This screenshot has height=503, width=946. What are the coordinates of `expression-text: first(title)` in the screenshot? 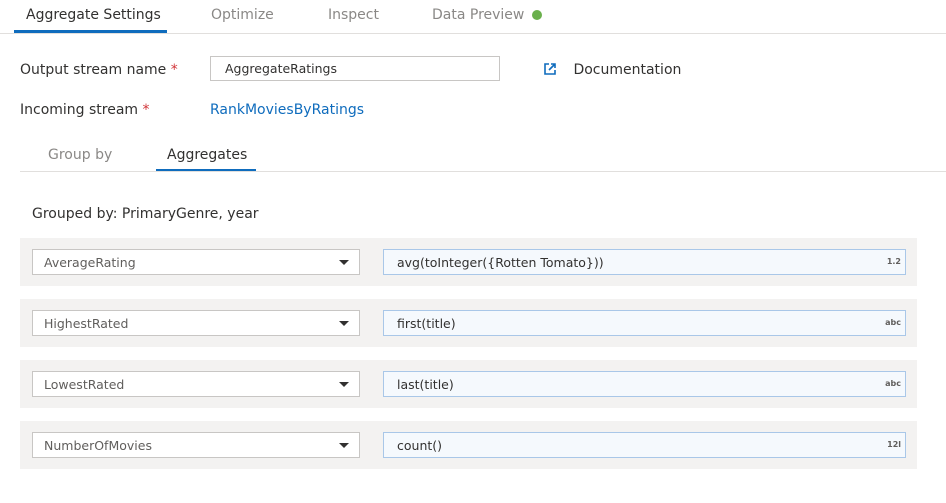 It's located at (426, 323).